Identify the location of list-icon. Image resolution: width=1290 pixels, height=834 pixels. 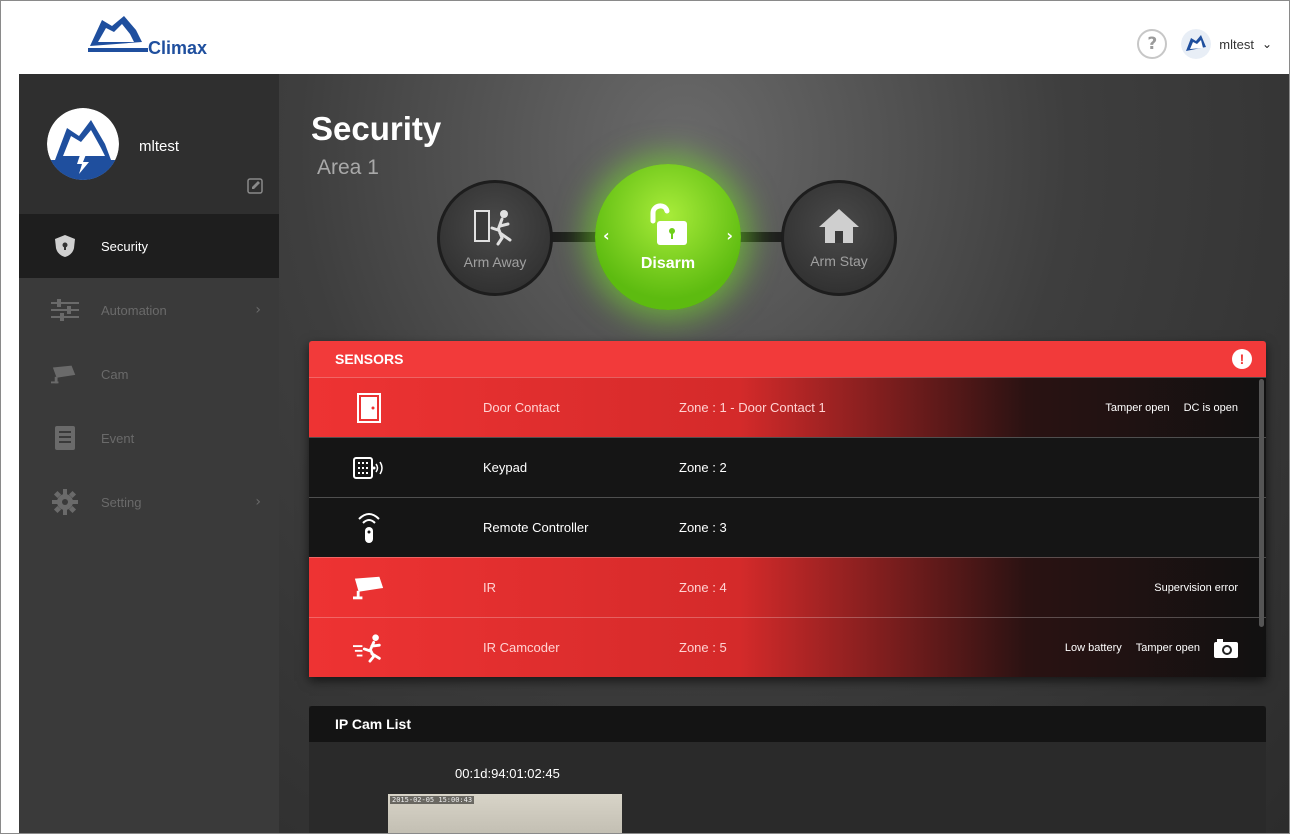
(65, 438).